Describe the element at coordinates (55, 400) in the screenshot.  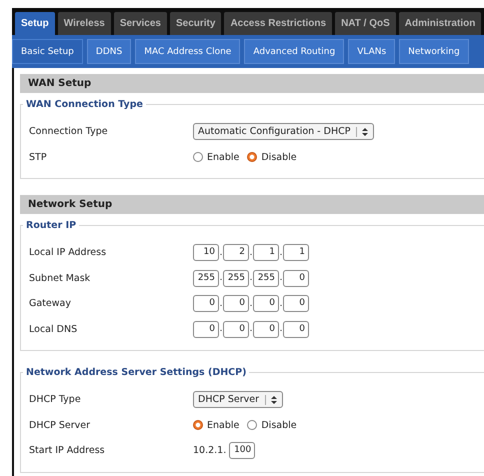
I see `field-label: DHCP Type` at that location.